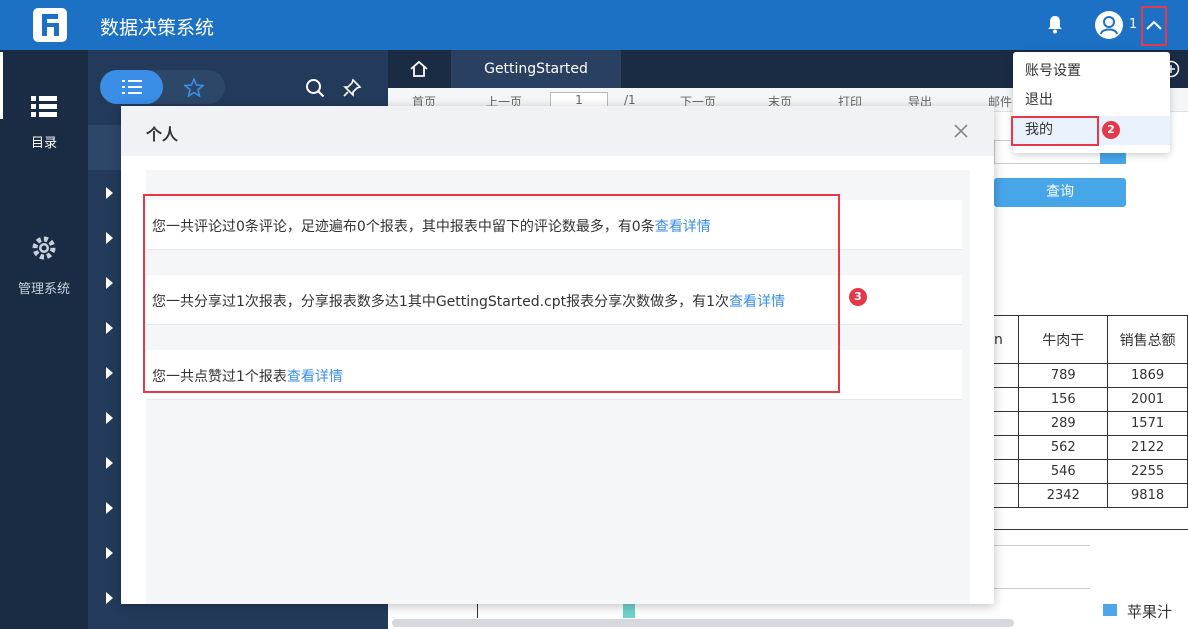  I want to click on table-cell: 1869, so click(1147, 375).